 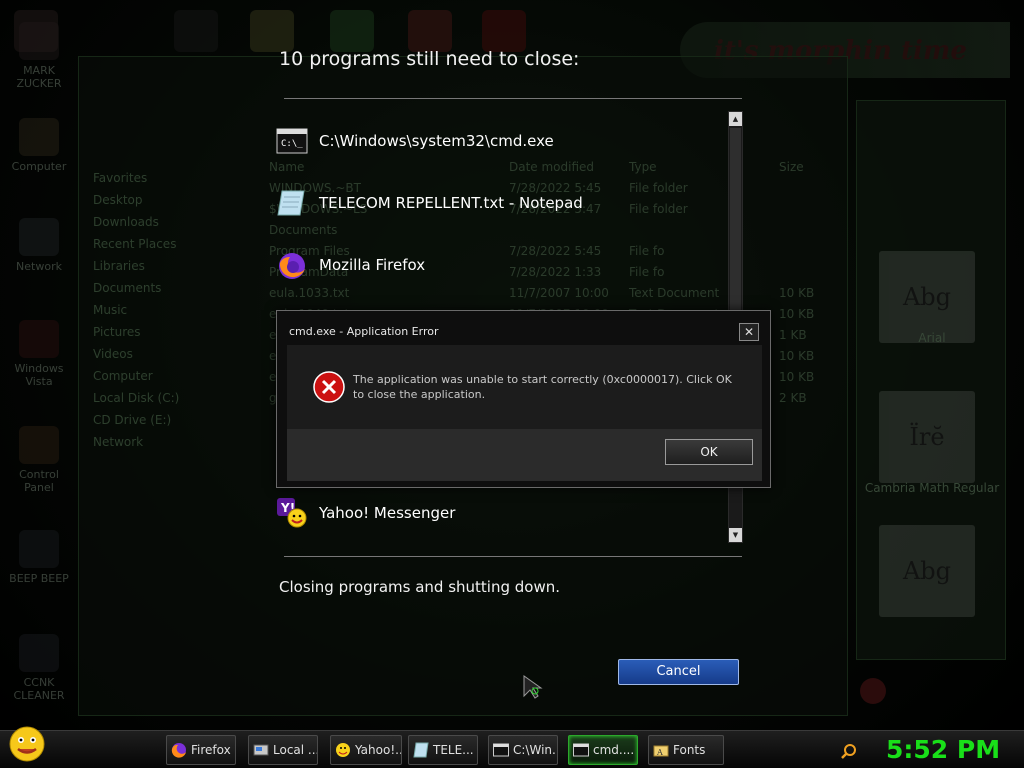 I want to click on shutdown-title: 10 programs still need to close:, so click(x=429, y=59).